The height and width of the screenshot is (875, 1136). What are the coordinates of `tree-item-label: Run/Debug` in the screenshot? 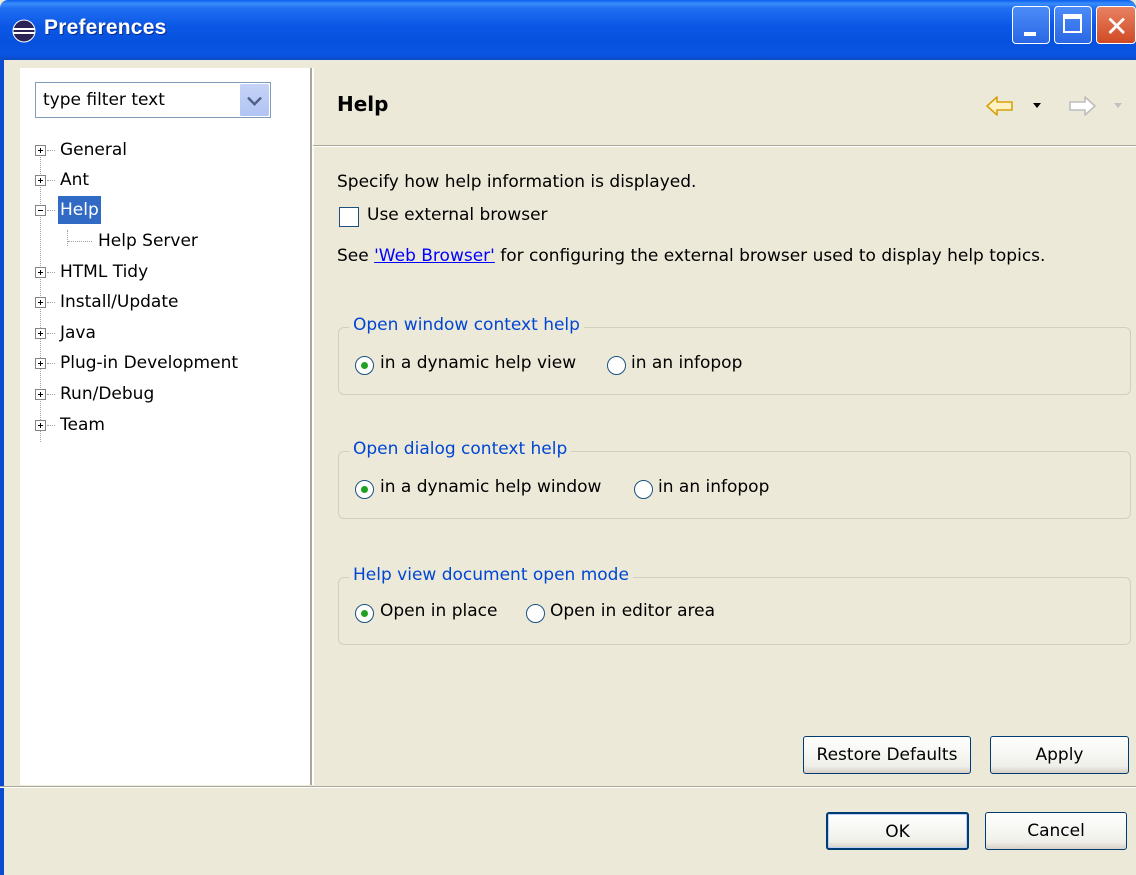 It's located at (107, 394).